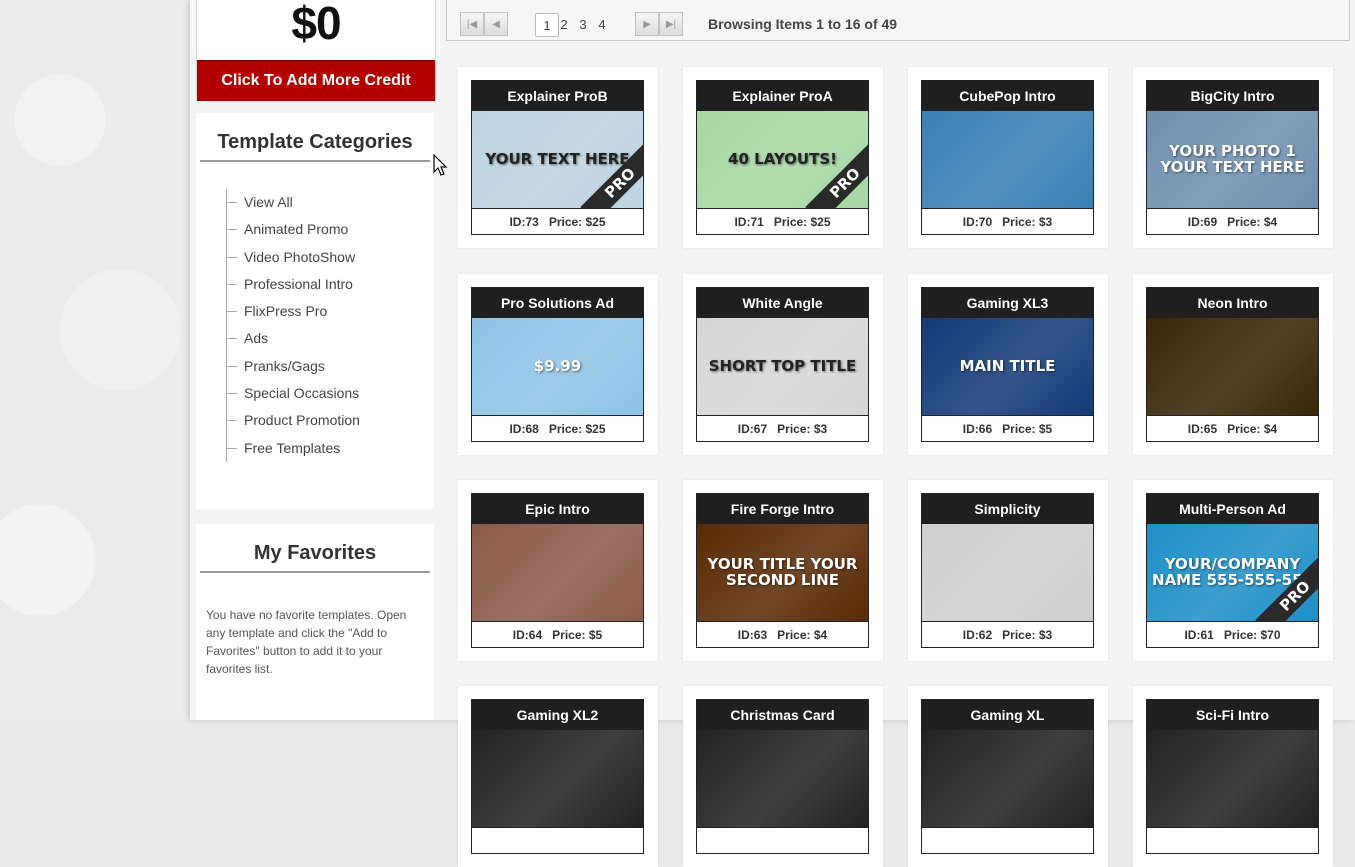  Describe the element at coordinates (977, 222) in the screenshot. I see `template-id: ID:70` at that location.